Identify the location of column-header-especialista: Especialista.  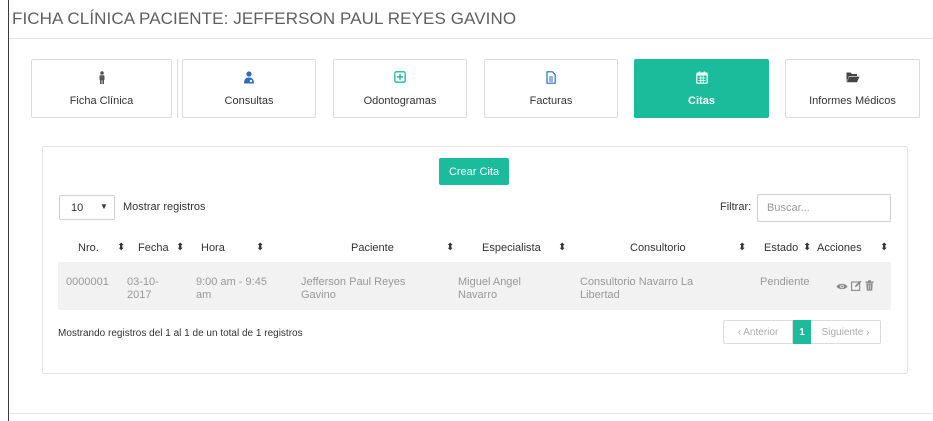
(511, 248).